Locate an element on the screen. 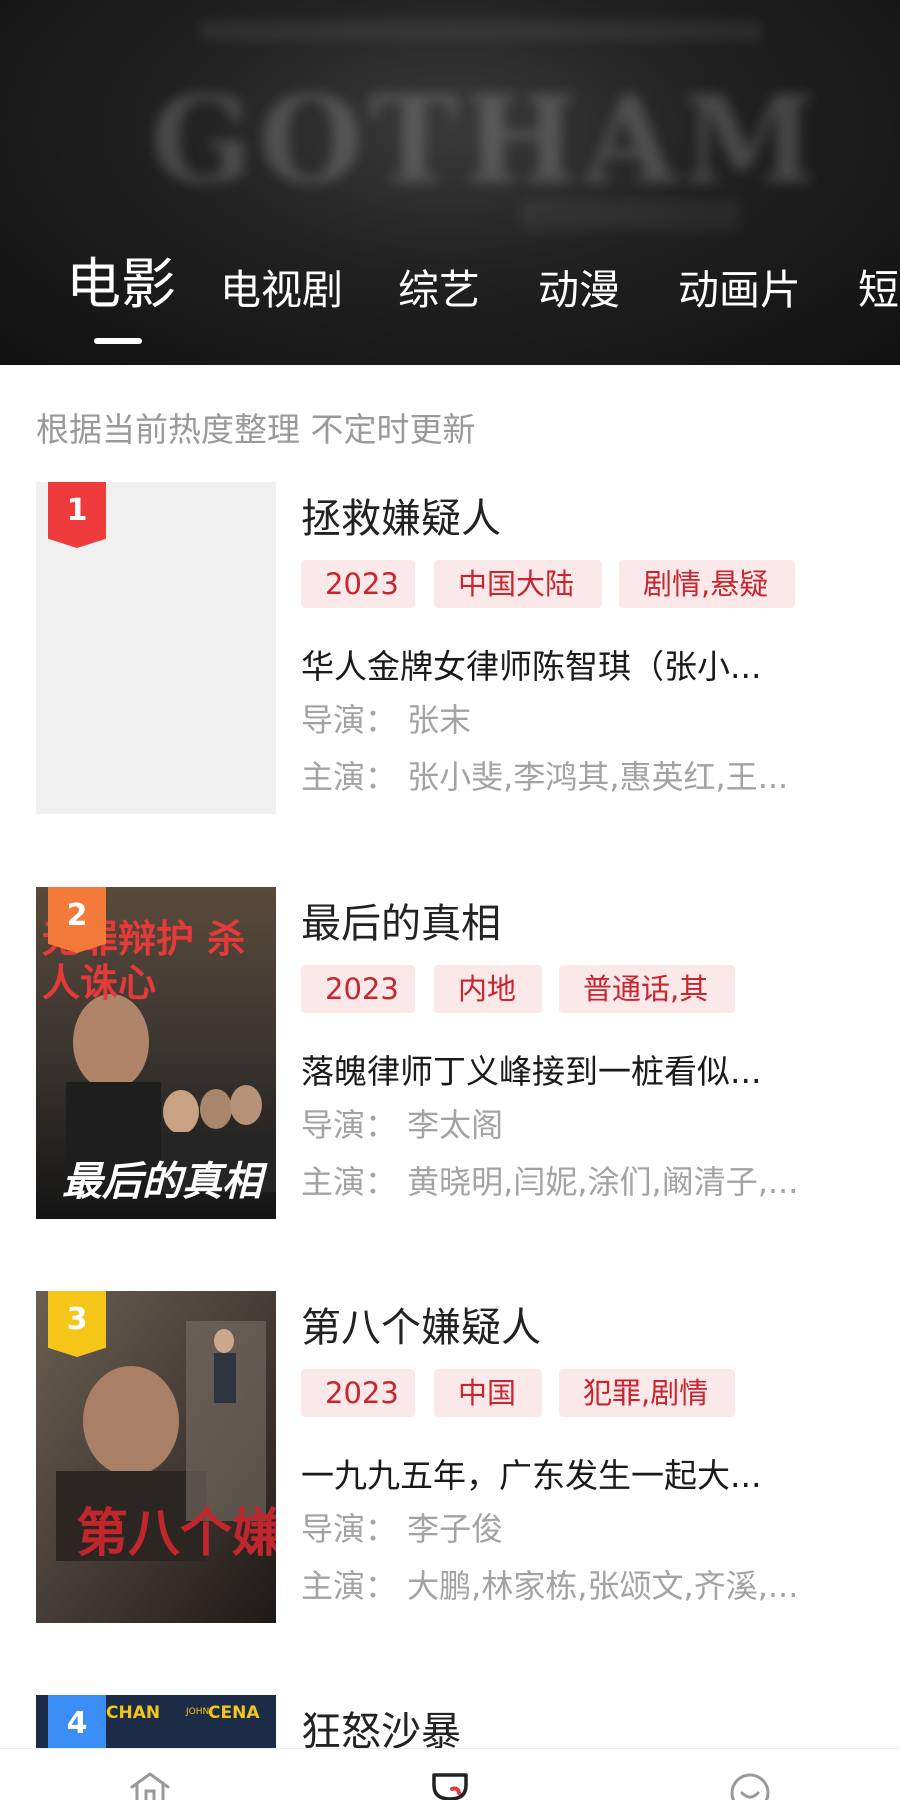  poster-credit: CHAN is located at coordinates (133, 1713).